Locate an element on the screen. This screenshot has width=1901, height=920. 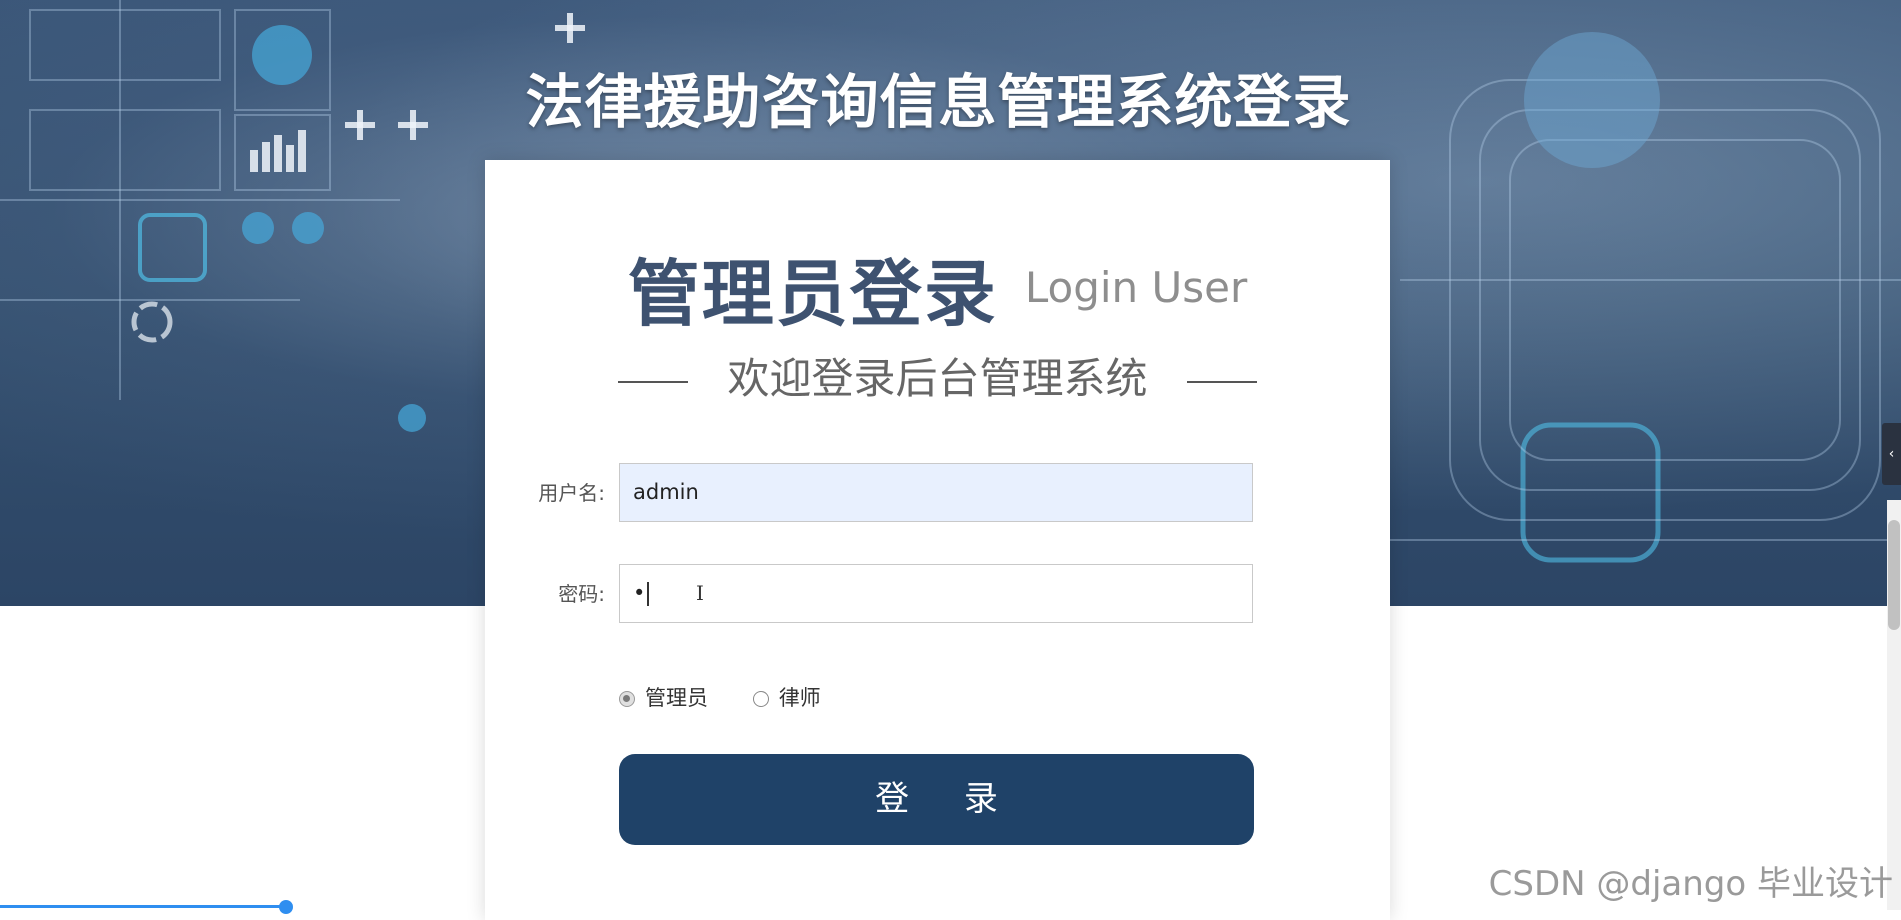
card-heading: 管理员登录 Login User is located at coordinates (937, 287).